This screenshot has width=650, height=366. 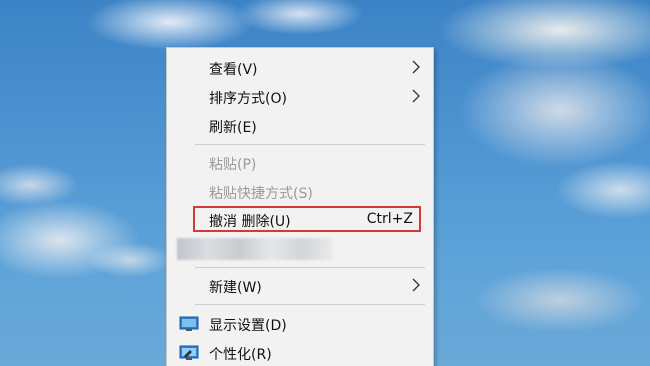 What do you see at coordinates (233, 128) in the screenshot?
I see `menu-item-label: 刷新(E)` at bounding box center [233, 128].